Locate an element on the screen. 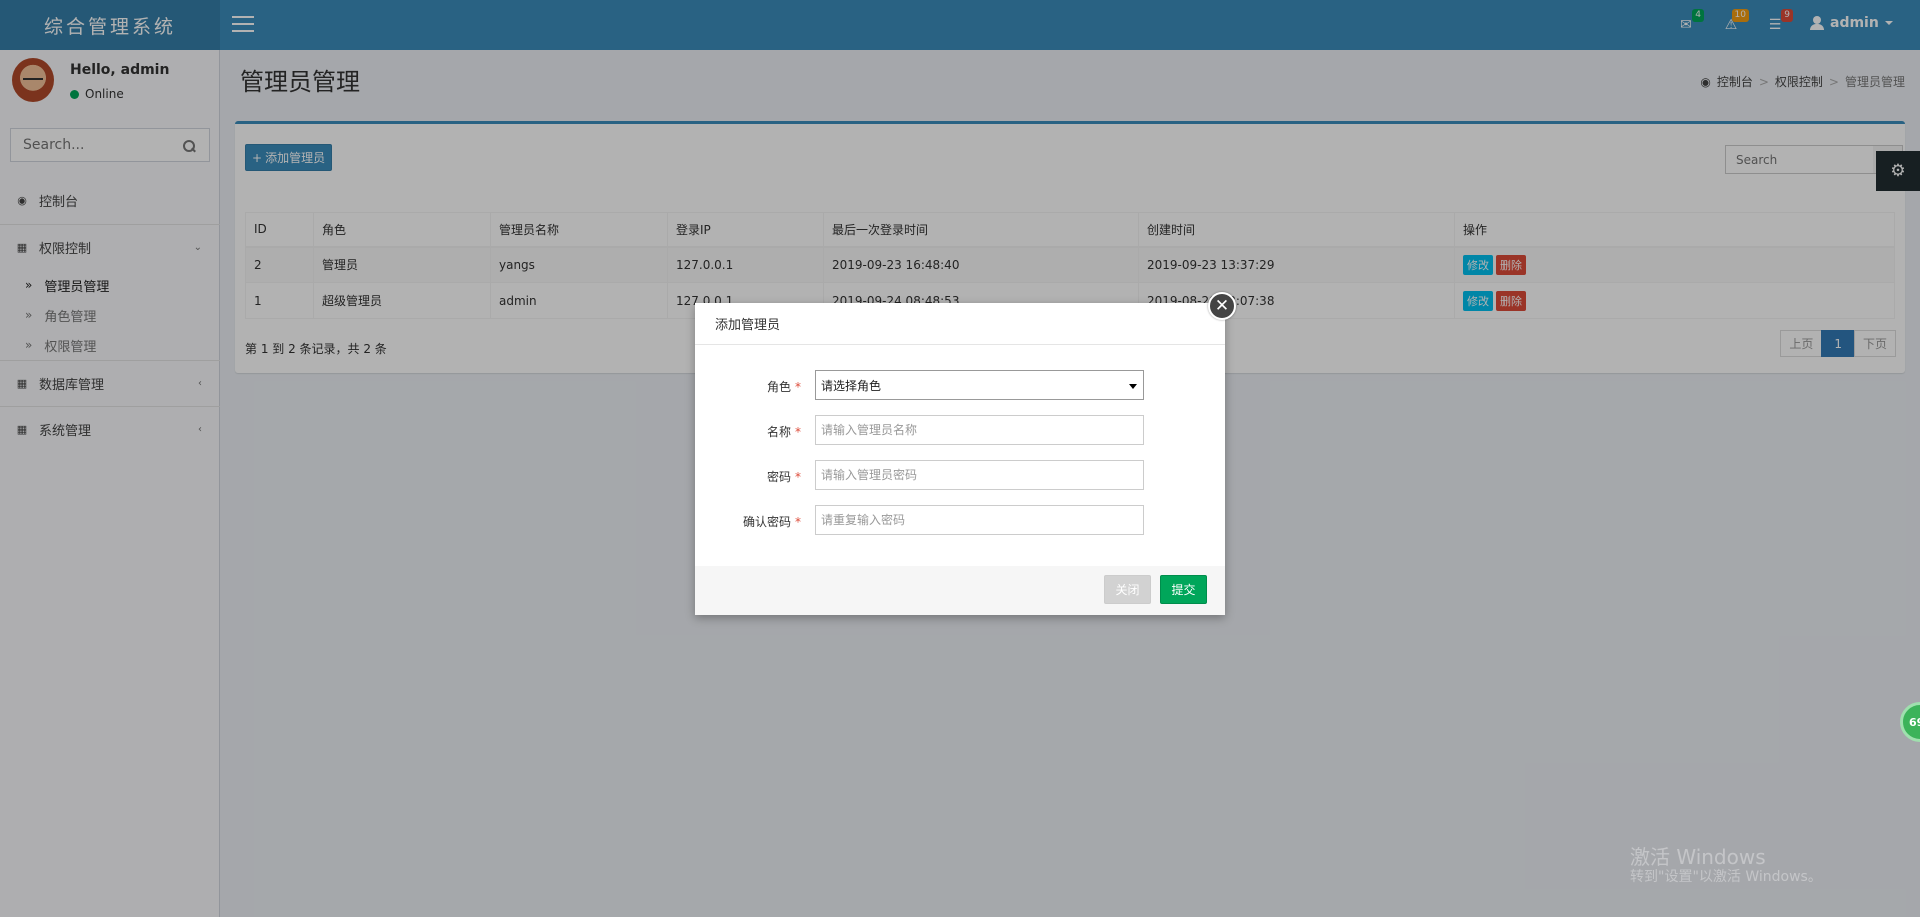  role-row: 角色 * 请选择角色 is located at coordinates (960, 386).